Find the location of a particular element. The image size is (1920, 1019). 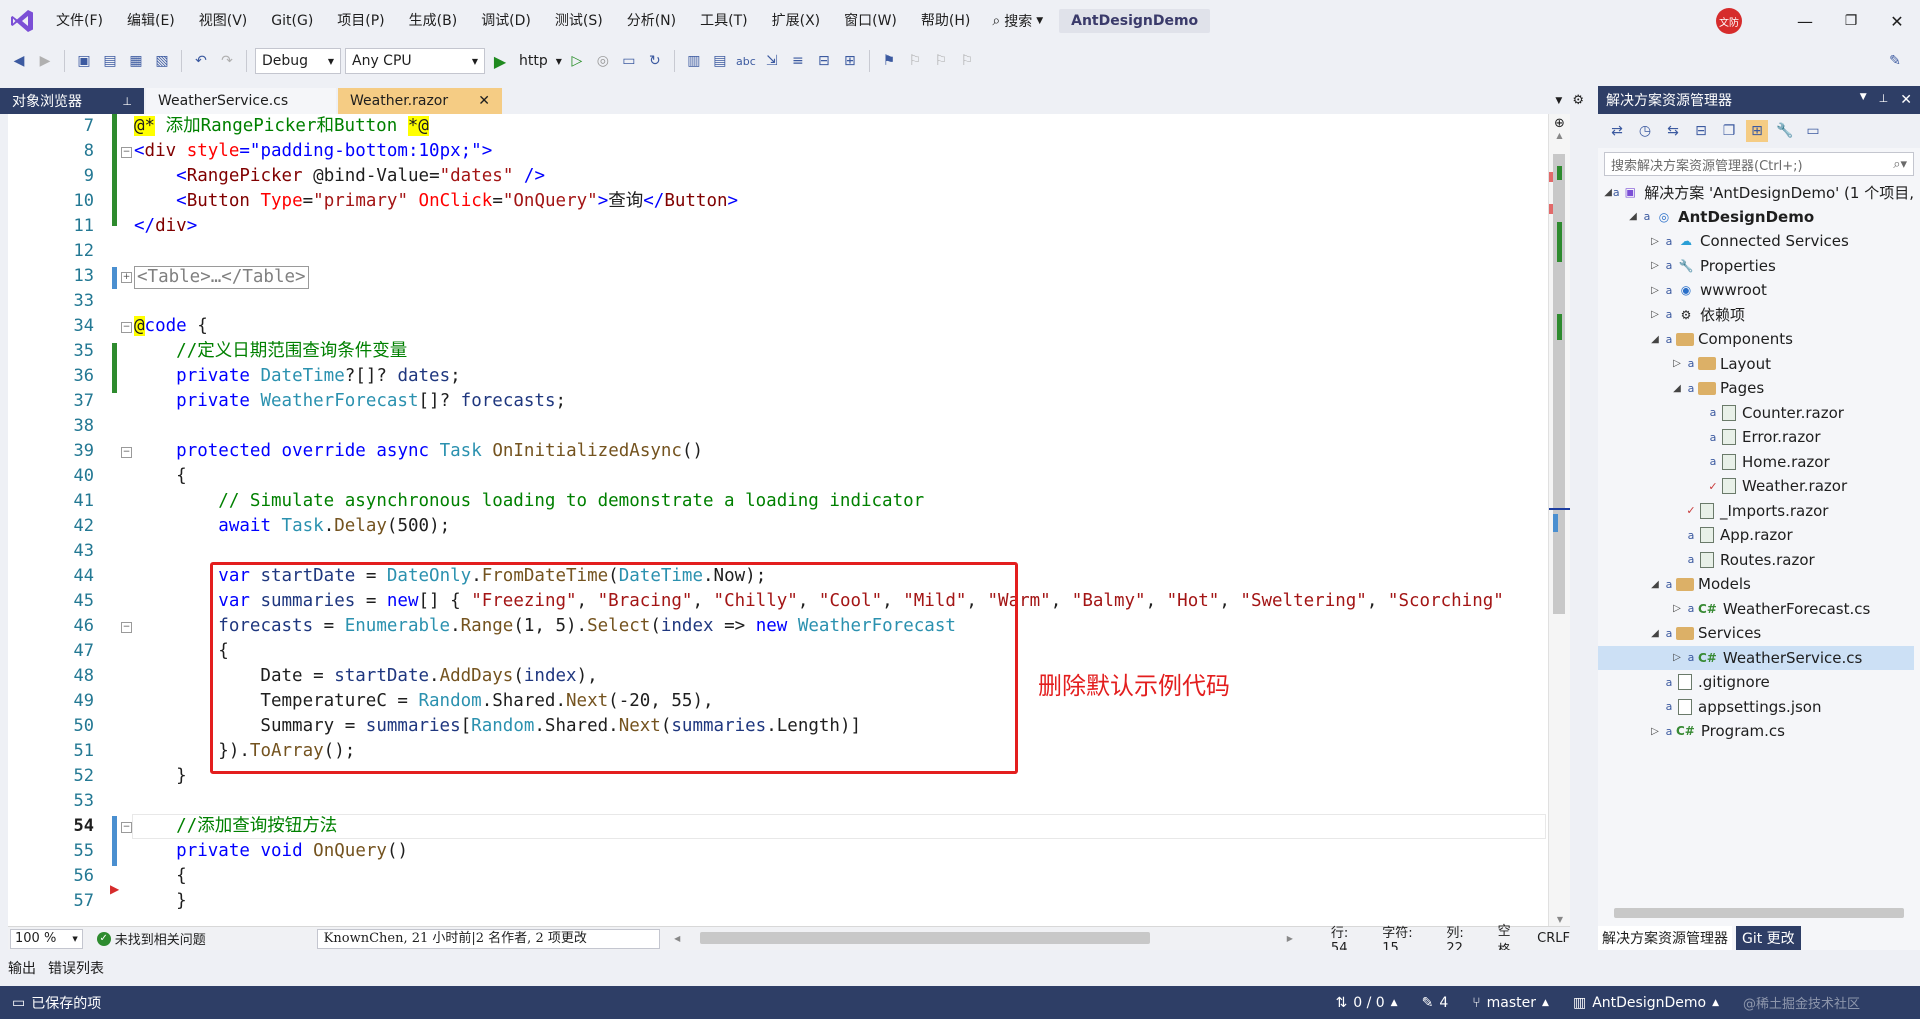

tree-item: ◢ a Services is located at coordinates (1756, 633).